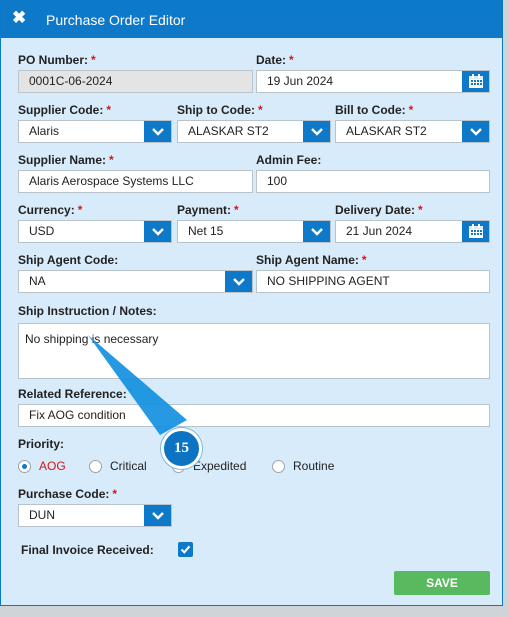 The width and height of the screenshot is (509, 617). What do you see at coordinates (251, 19) in the screenshot?
I see `dialog-titlebar: ✖ Purchase Order Editor` at bounding box center [251, 19].